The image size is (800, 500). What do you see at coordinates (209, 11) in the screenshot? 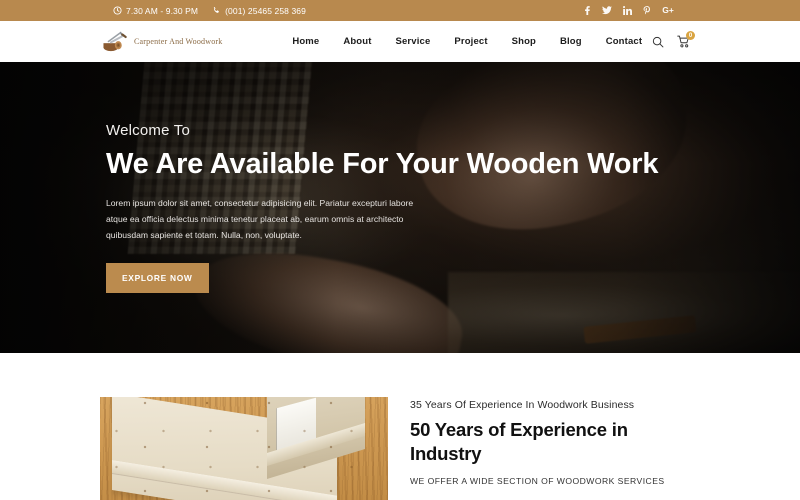
I see `topbar-contact-group: 7.30 AM - 9.30 PM (001) 25465 258 369` at bounding box center [209, 11].